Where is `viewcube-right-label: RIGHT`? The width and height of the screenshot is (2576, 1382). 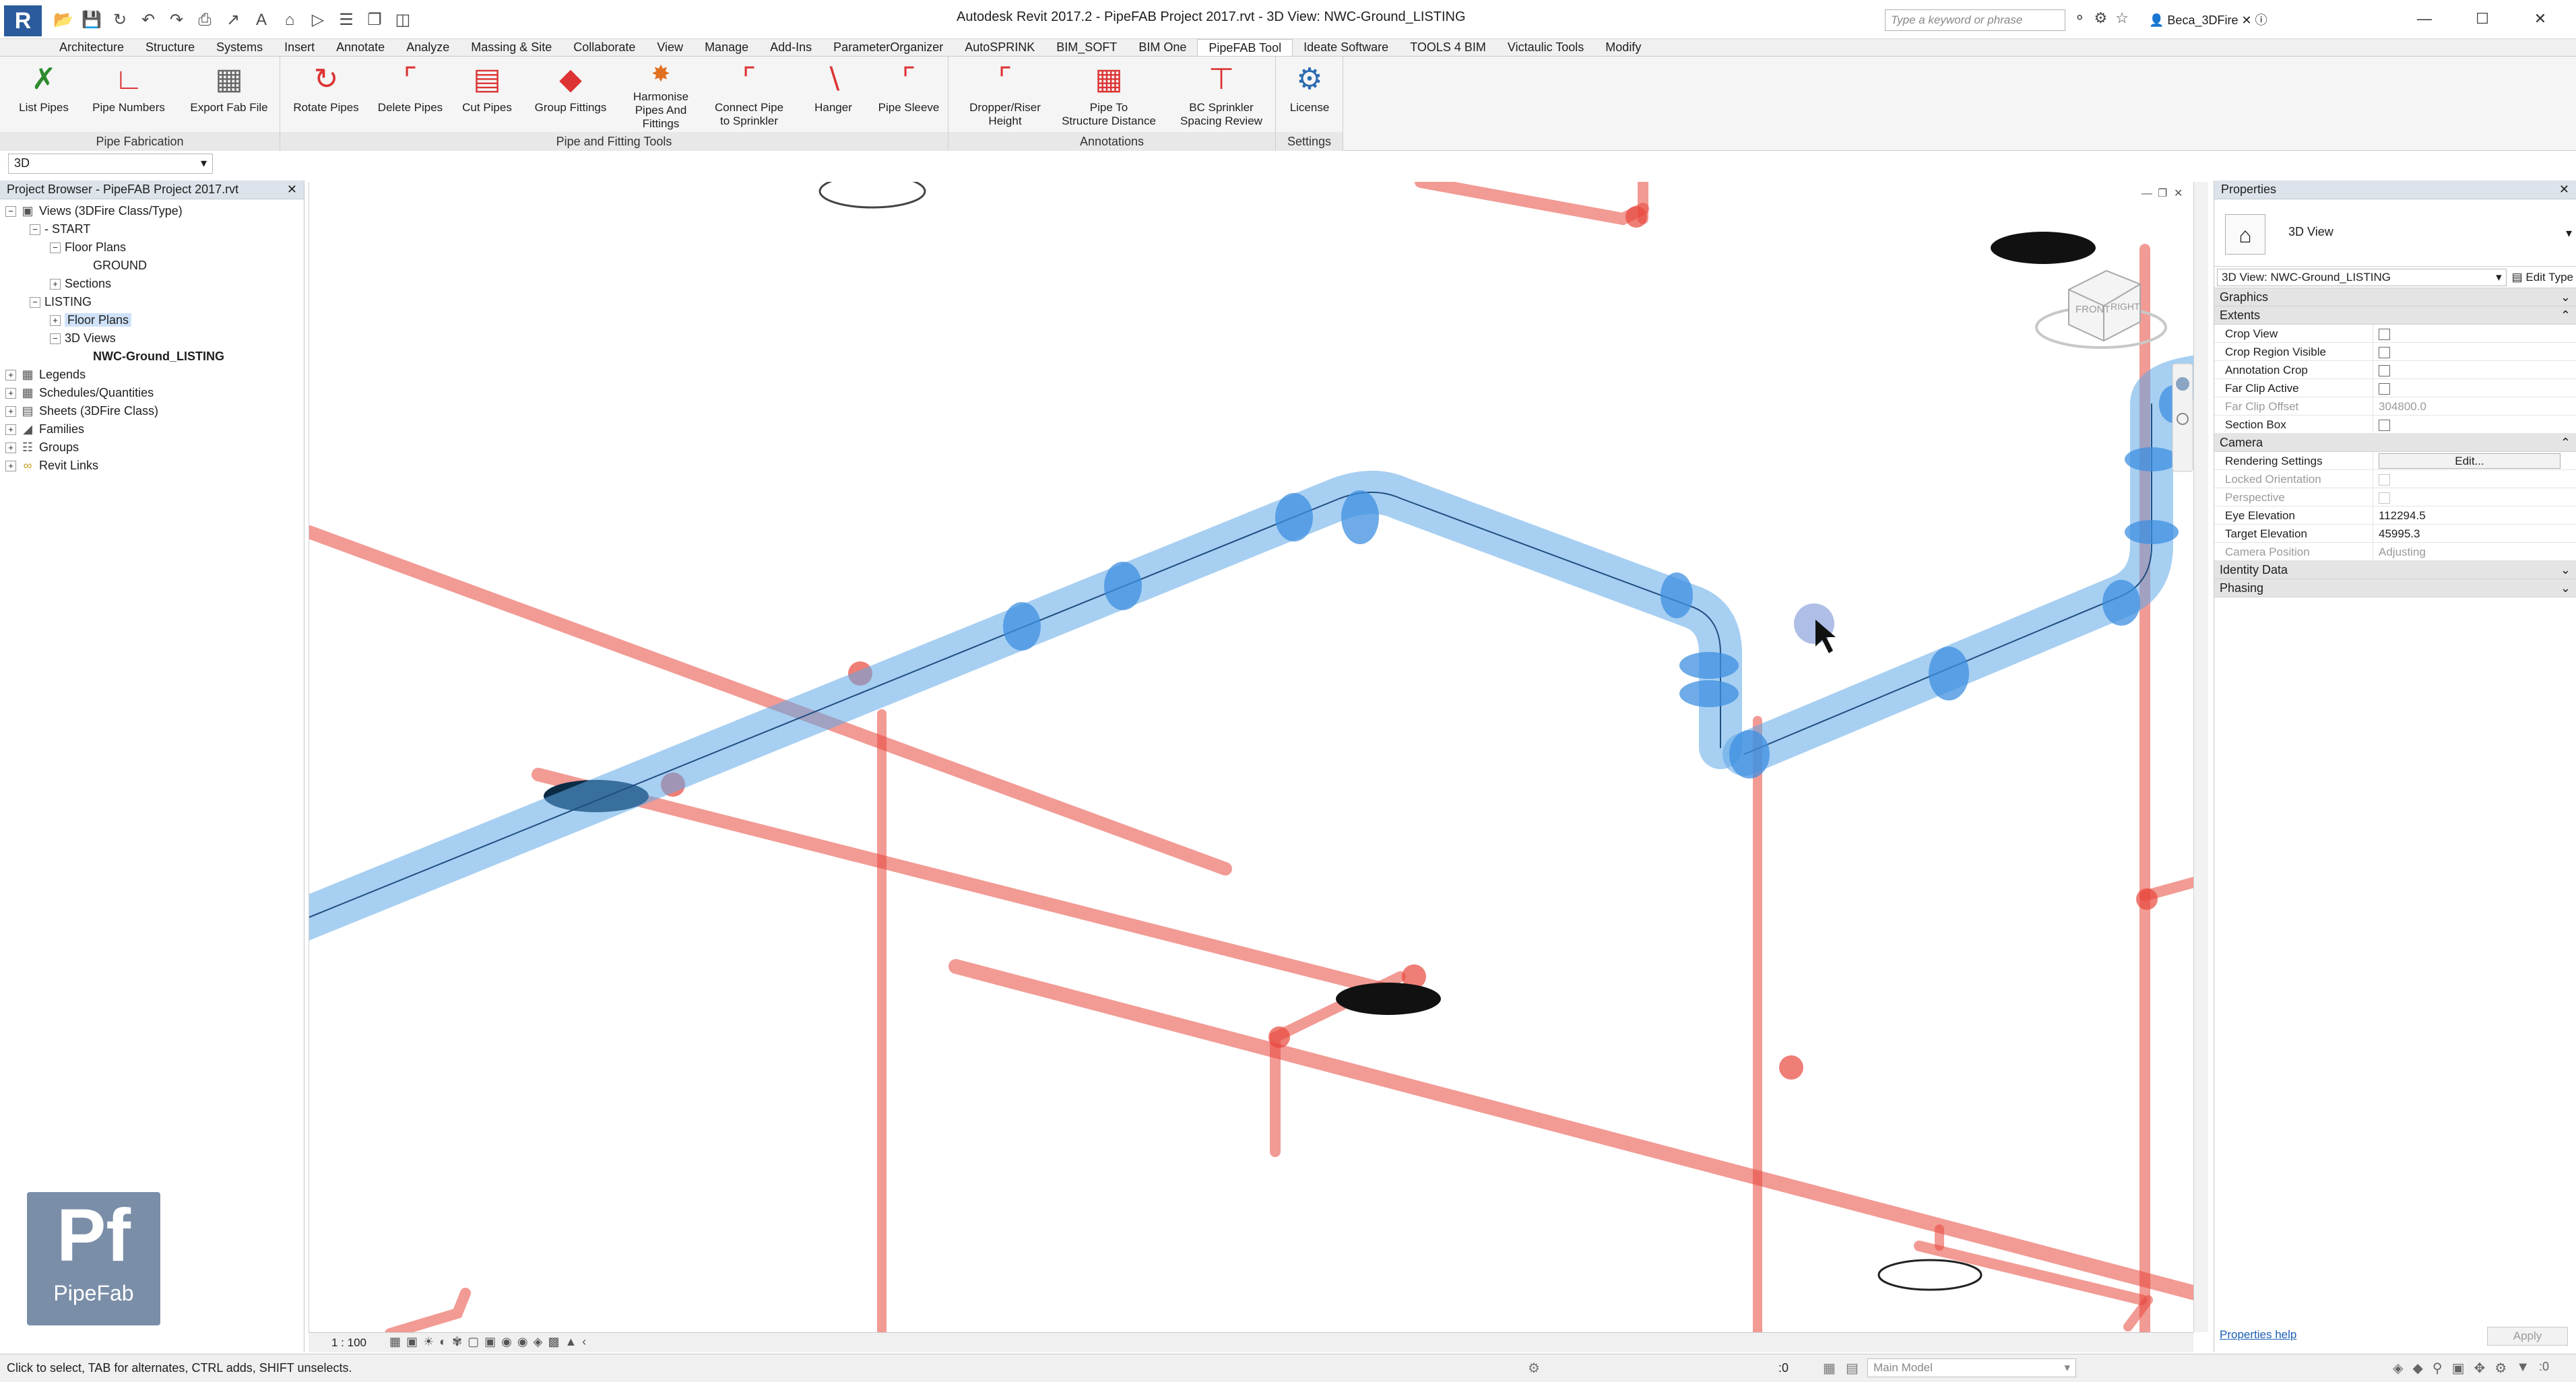 viewcube-right-label: RIGHT is located at coordinates (2125, 306).